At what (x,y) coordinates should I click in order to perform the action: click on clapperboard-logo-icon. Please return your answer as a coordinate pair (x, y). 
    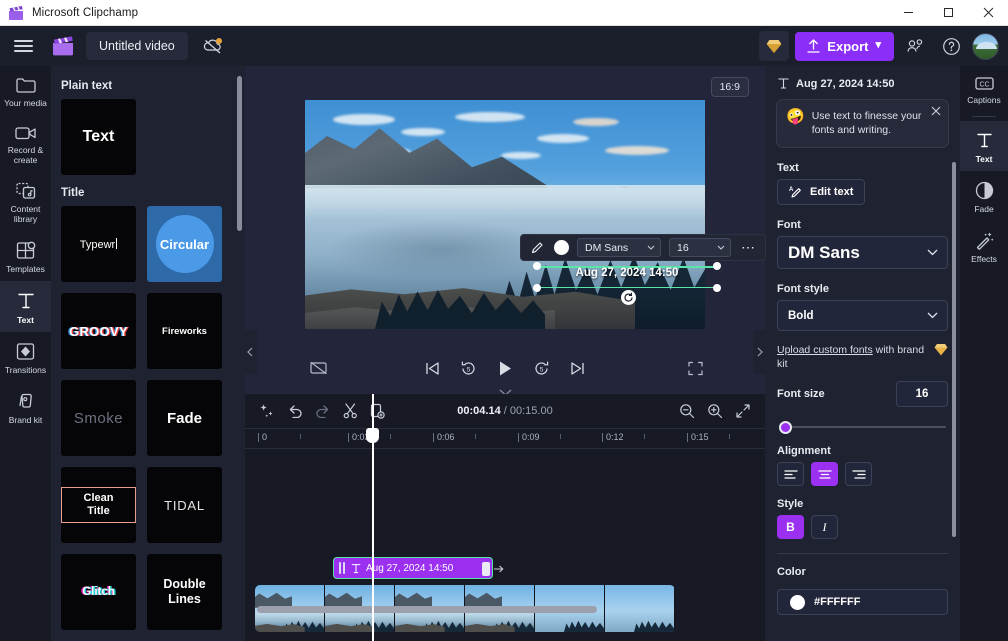
    Looking at the image, I should click on (63, 46).